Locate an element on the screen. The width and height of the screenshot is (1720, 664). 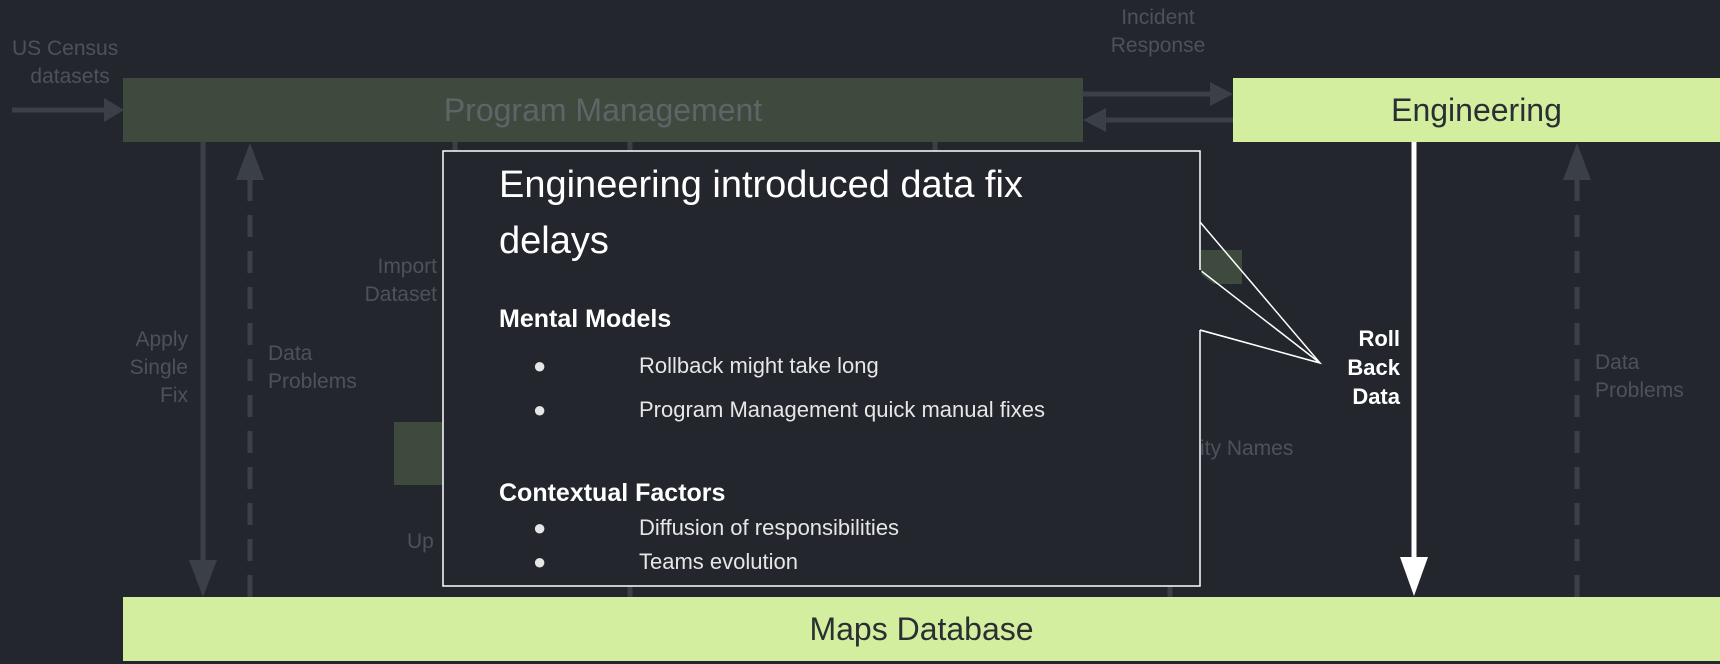
engineering-block: Engineering is located at coordinates (1476, 110).